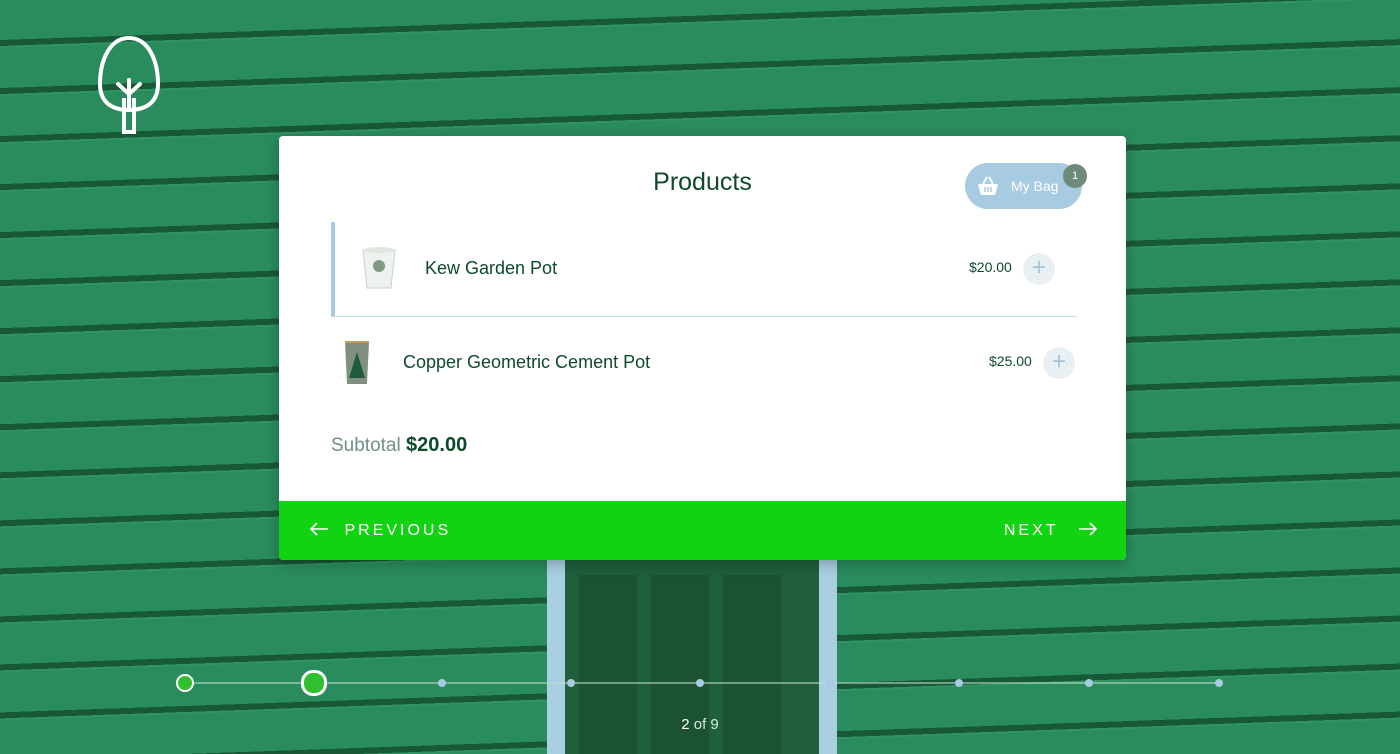  What do you see at coordinates (704, 269) in the screenshot?
I see `product-row: Kew Garden Pot $20.00 +` at bounding box center [704, 269].